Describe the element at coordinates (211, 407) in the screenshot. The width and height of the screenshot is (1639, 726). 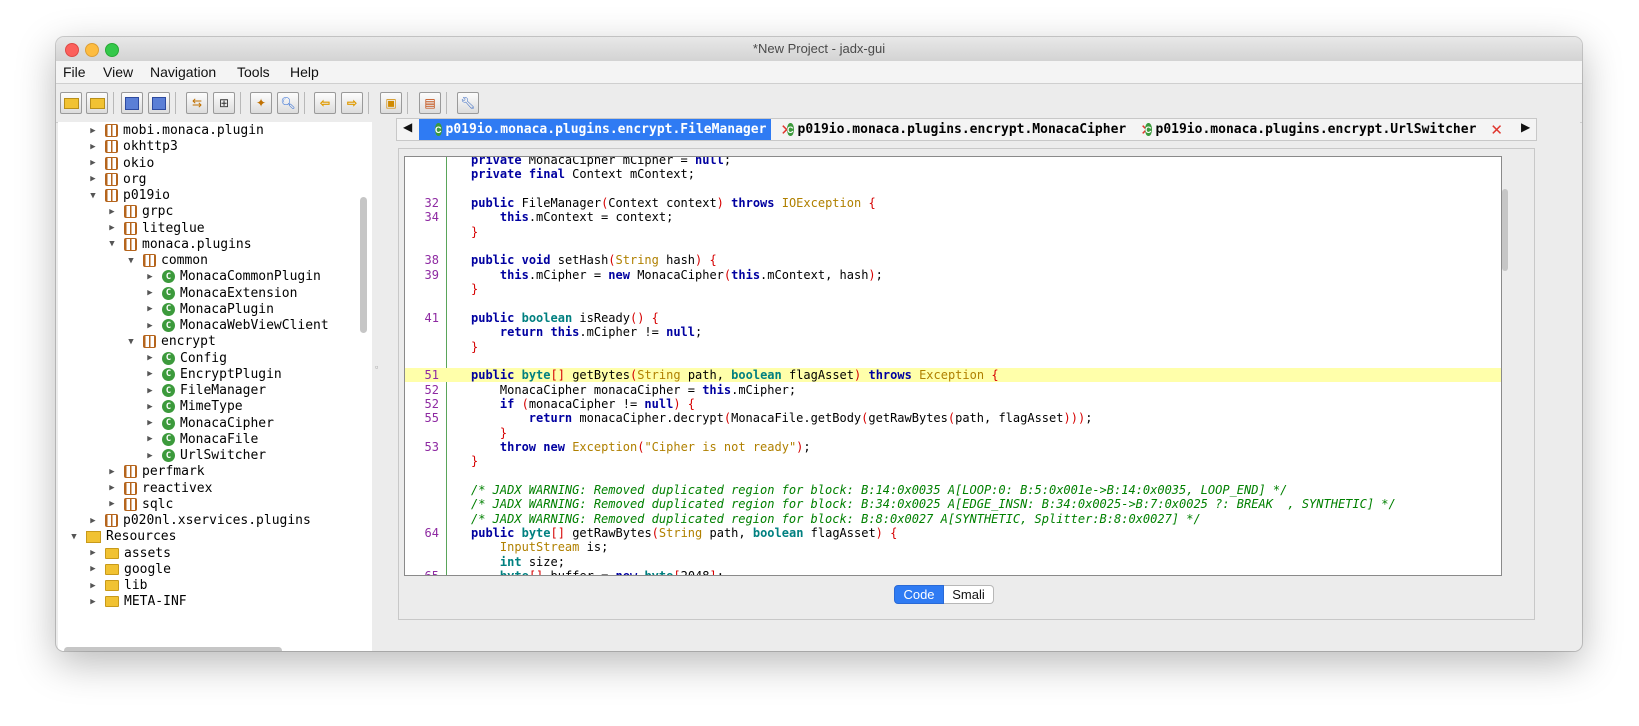
I see `tree-node-label: MimeType` at that location.